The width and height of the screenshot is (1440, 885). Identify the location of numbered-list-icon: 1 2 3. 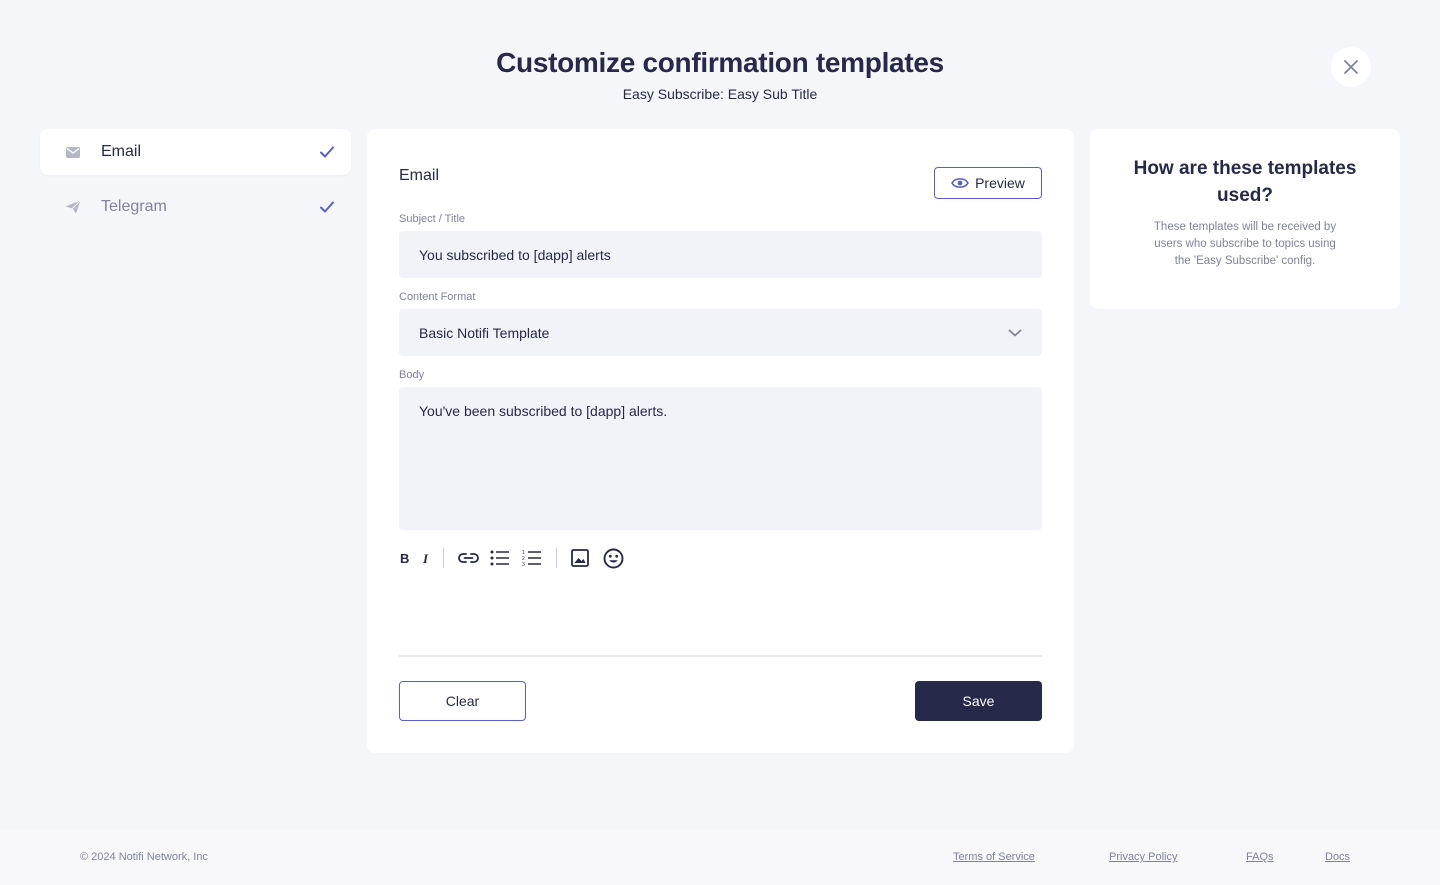
(532, 558).